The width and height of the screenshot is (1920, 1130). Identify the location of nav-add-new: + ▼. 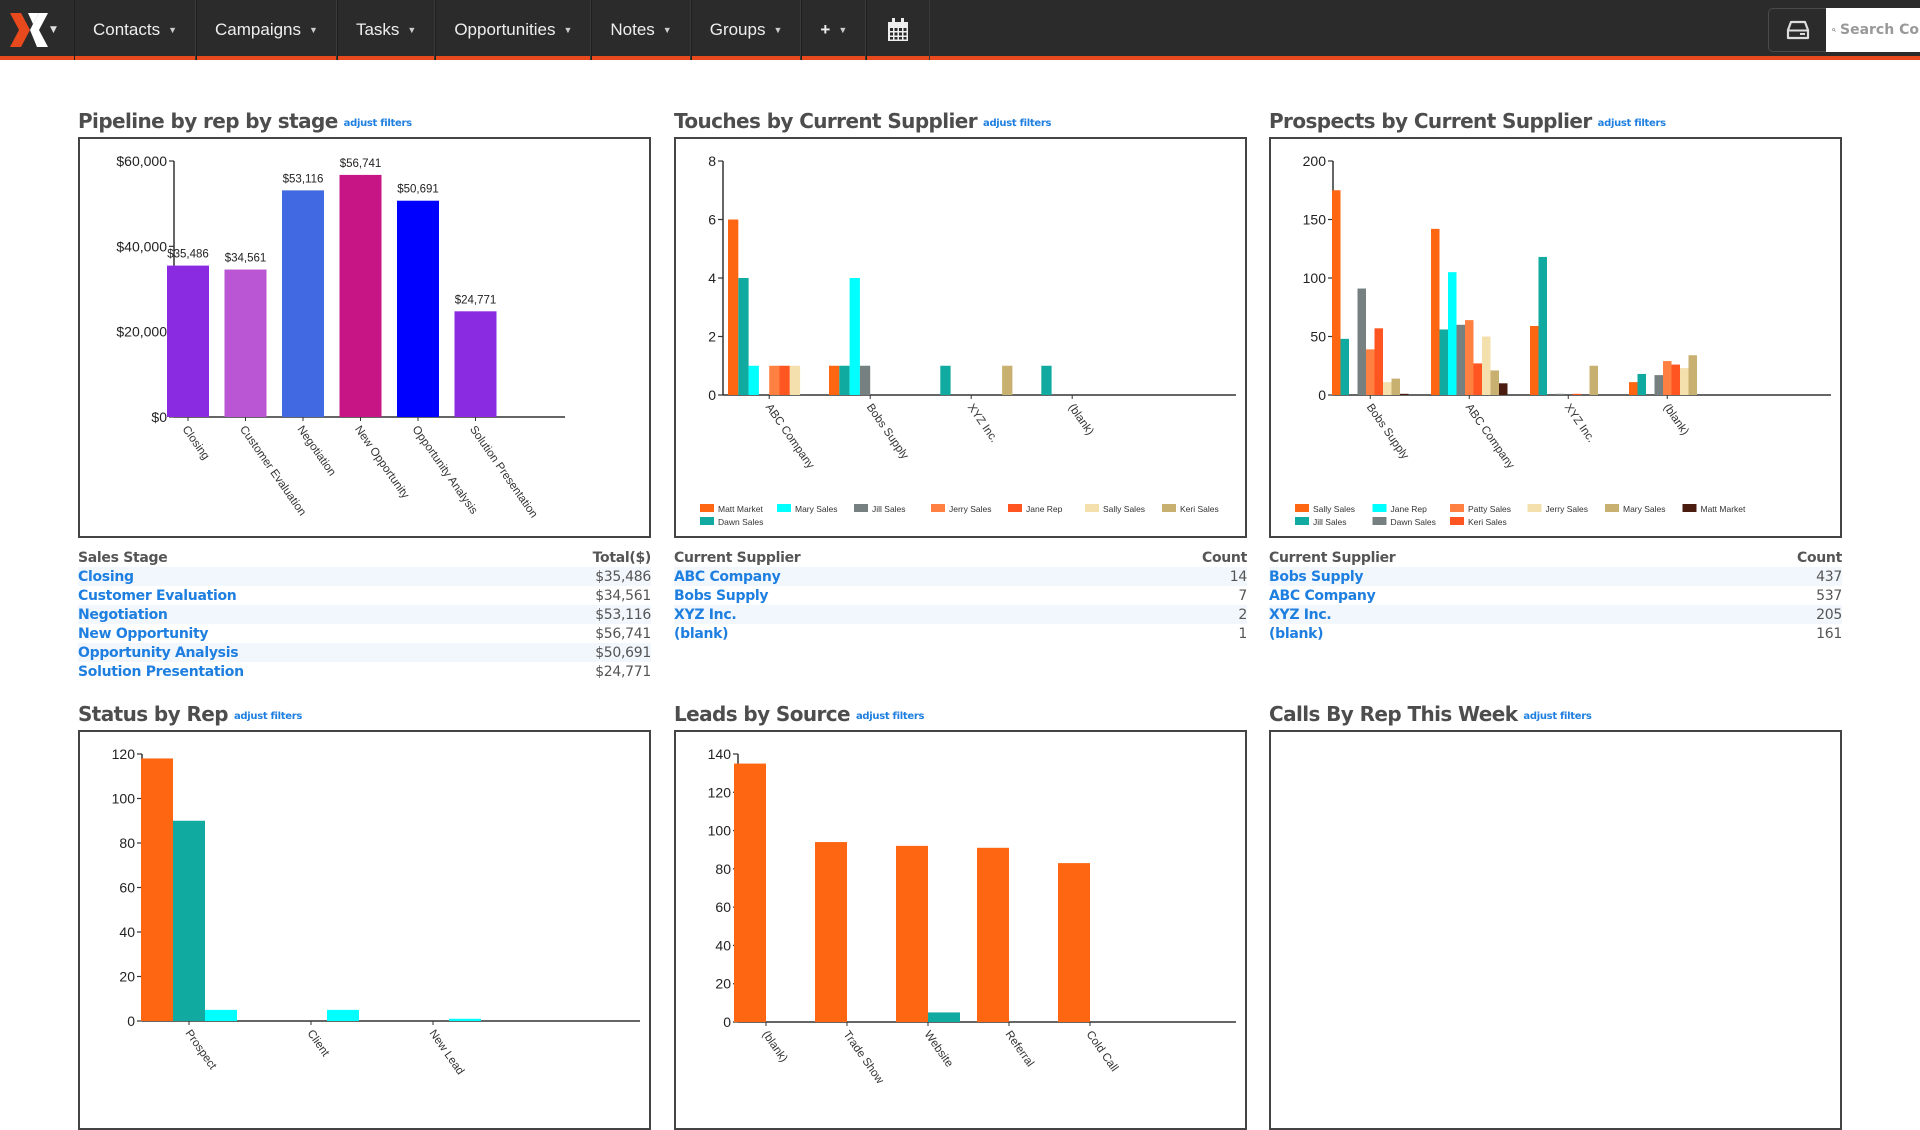
(834, 30).